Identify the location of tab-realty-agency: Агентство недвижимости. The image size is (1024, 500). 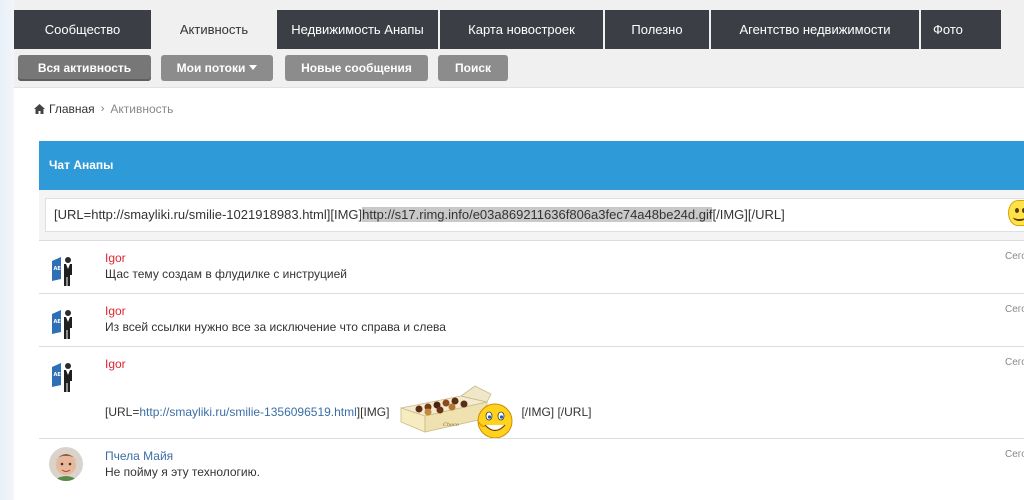
(815, 29).